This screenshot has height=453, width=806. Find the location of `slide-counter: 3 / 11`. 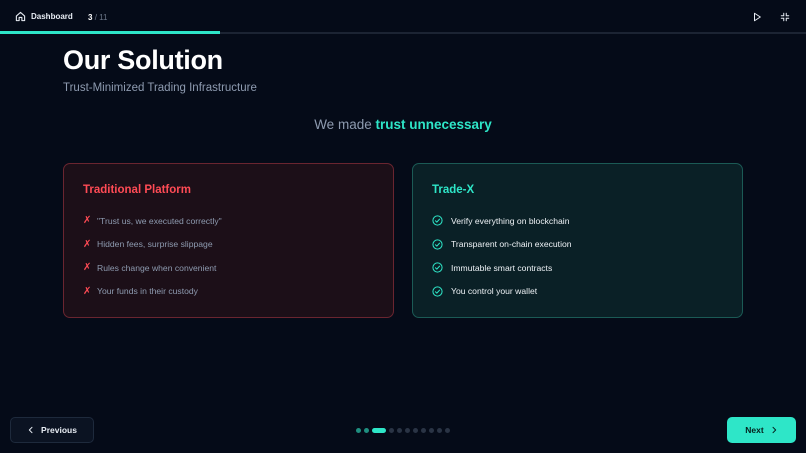

slide-counter: 3 / 11 is located at coordinates (97, 17).